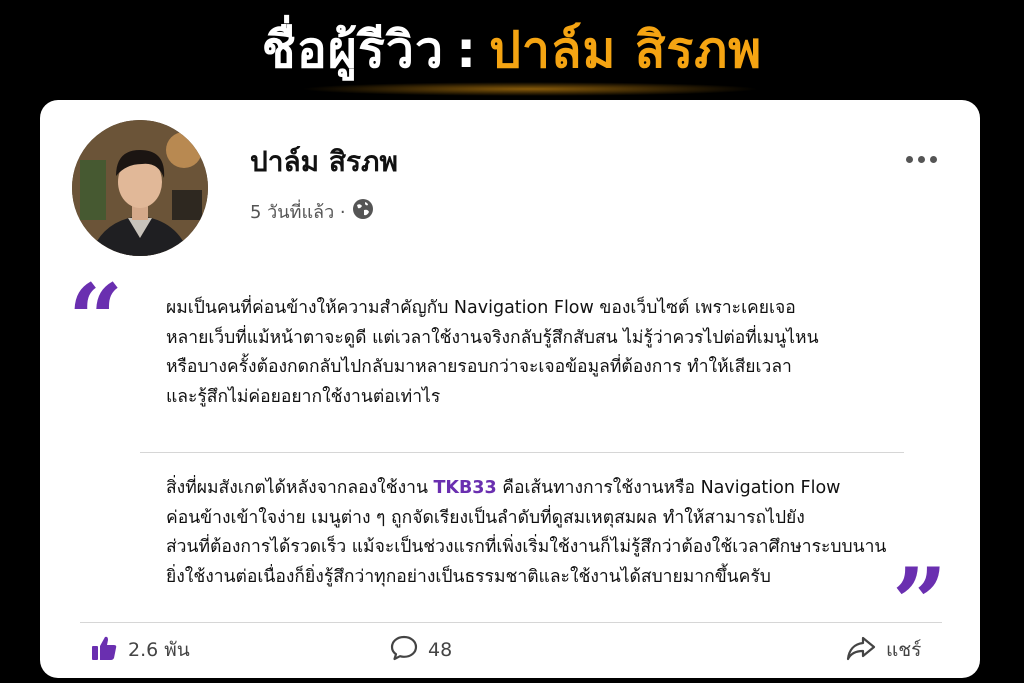  What do you see at coordinates (926, 159) in the screenshot?
I see `more-options-icon` at bounding box center [926, 159].